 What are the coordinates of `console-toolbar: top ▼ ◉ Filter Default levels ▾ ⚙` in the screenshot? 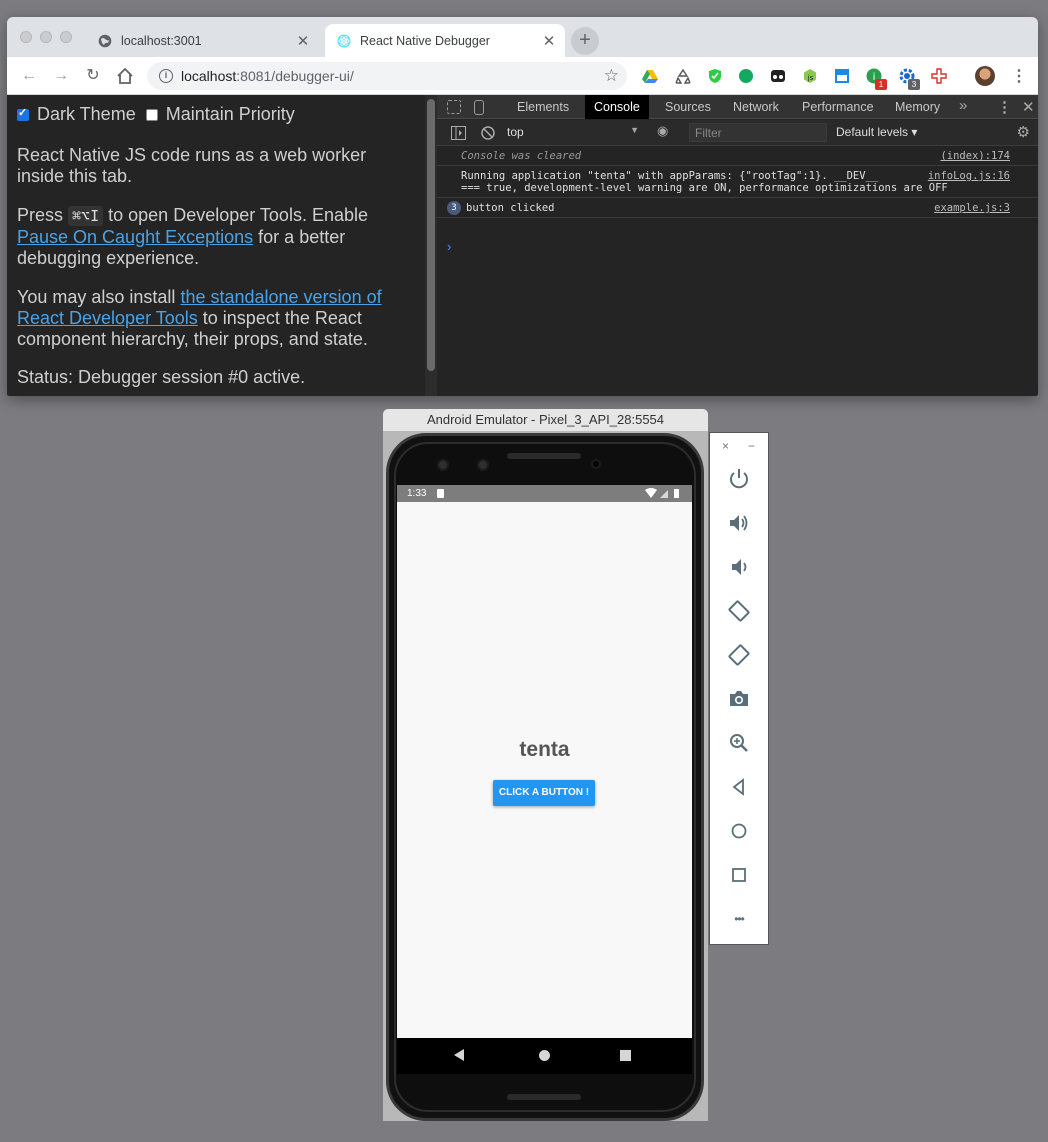 It's located at (737, 133).